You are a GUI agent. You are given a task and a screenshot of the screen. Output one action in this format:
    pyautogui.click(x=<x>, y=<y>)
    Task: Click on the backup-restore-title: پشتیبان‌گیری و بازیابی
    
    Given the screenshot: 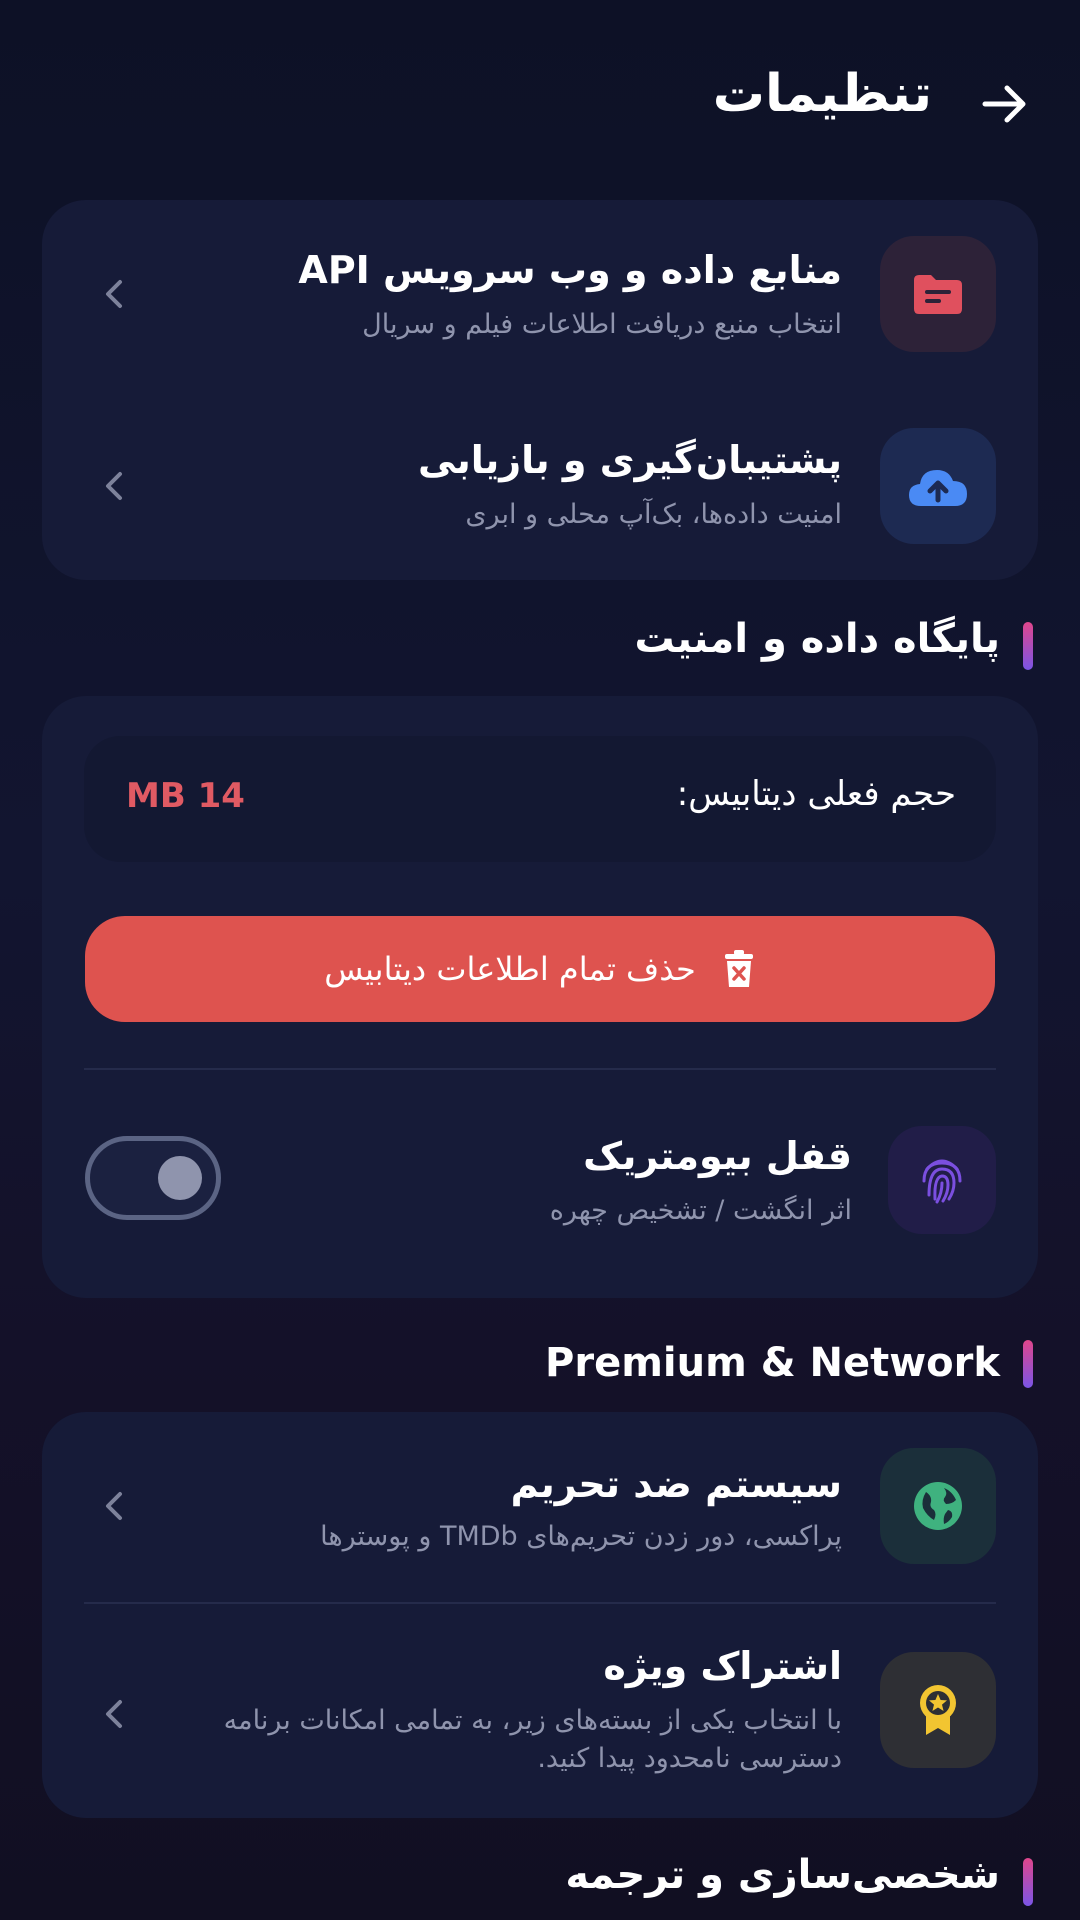 What is the action you would take?
    pyautogui.click(x=630, y=460)
    